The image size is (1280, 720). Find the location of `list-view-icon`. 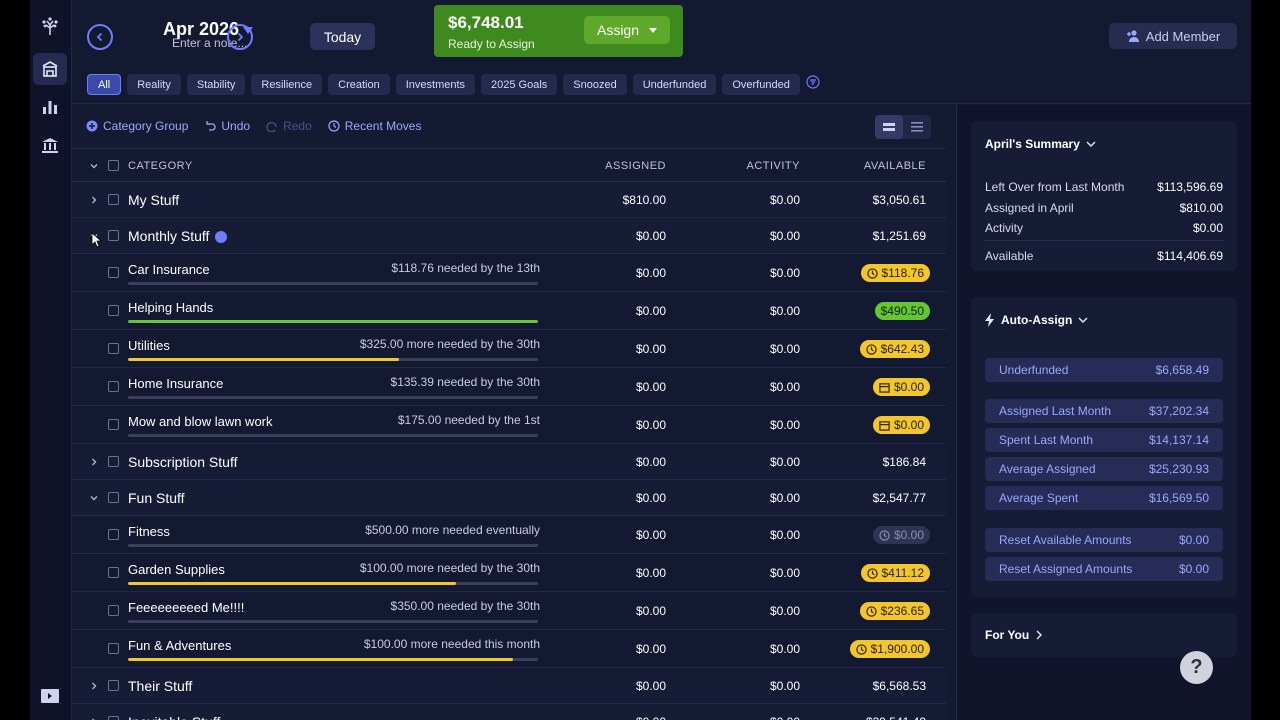

list-view-icon is located at coordinates (917, 127).